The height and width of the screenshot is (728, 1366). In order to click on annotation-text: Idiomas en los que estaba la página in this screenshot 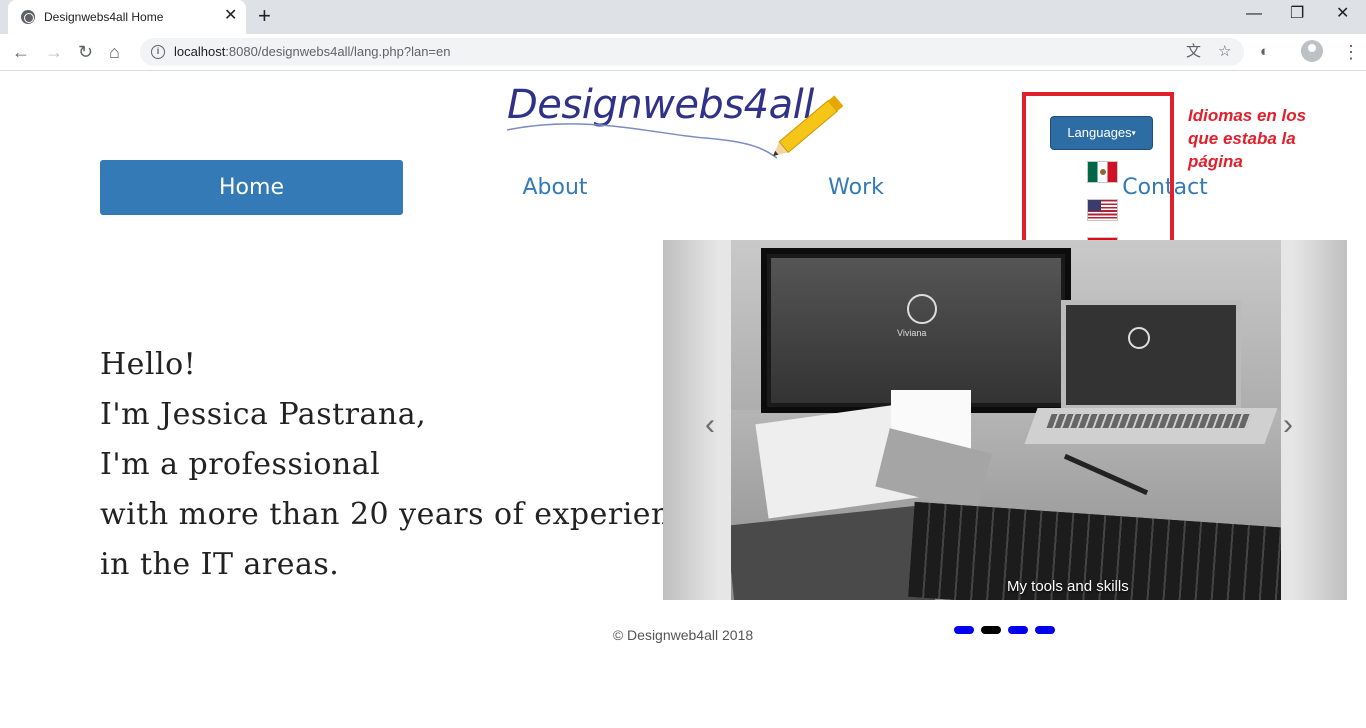, I will do `click(1247, 138)`.